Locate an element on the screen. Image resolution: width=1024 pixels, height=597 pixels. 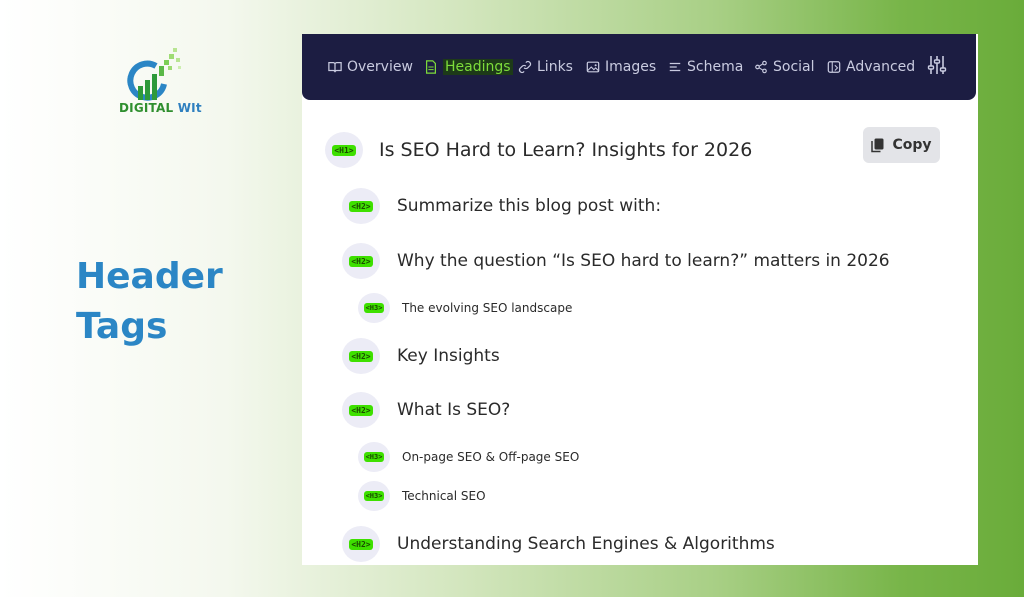
heading-text: Key Insights is located at coordinates (448, 356).